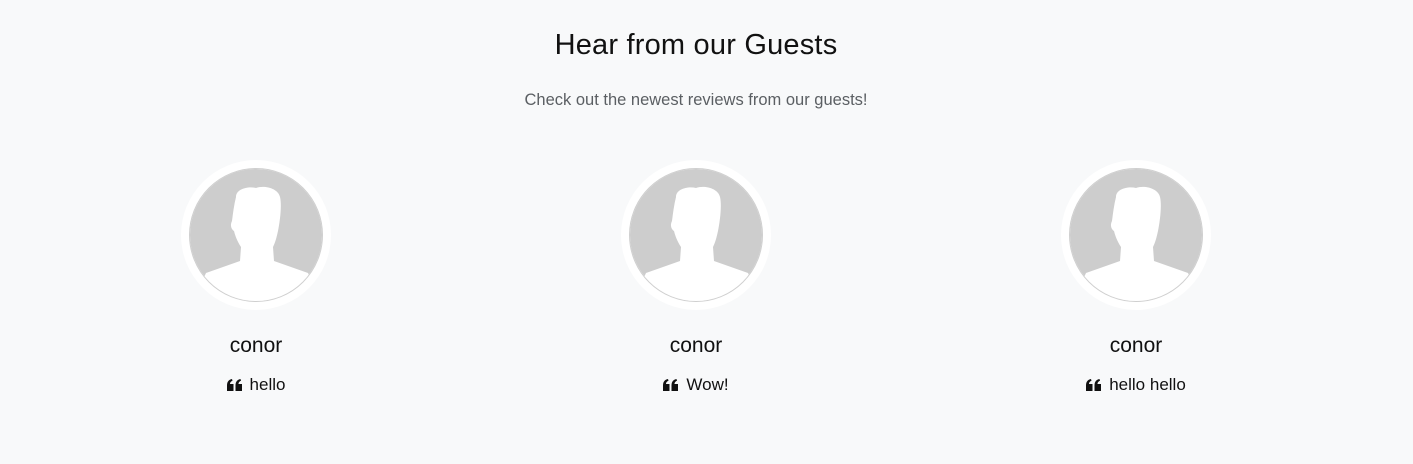 This screenshot has height=464, width=1413. I want to click on review-text: hello hello, so click(1147, 384).